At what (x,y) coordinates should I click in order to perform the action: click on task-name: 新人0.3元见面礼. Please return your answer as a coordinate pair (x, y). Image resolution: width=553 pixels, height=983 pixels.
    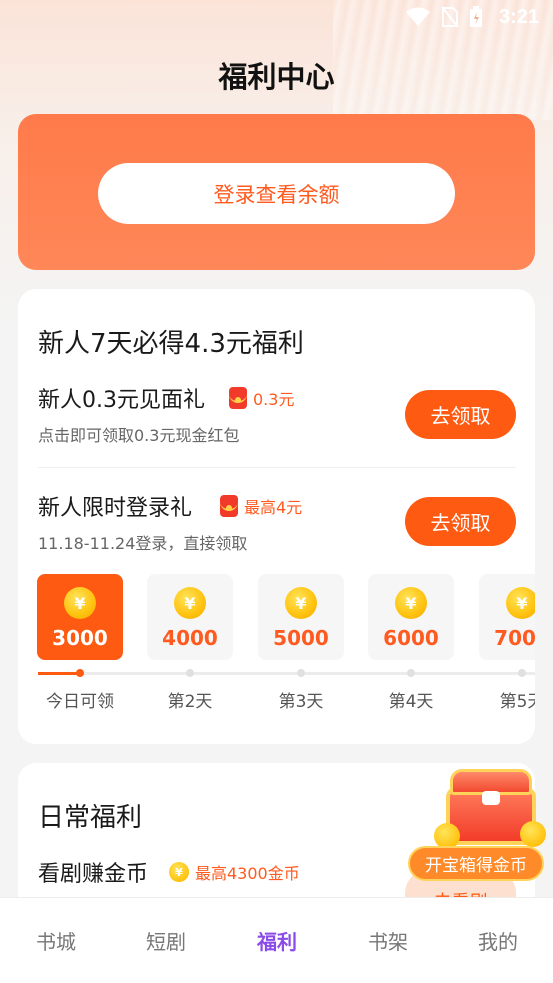
    Looking at the image, I should click on (121, 400).